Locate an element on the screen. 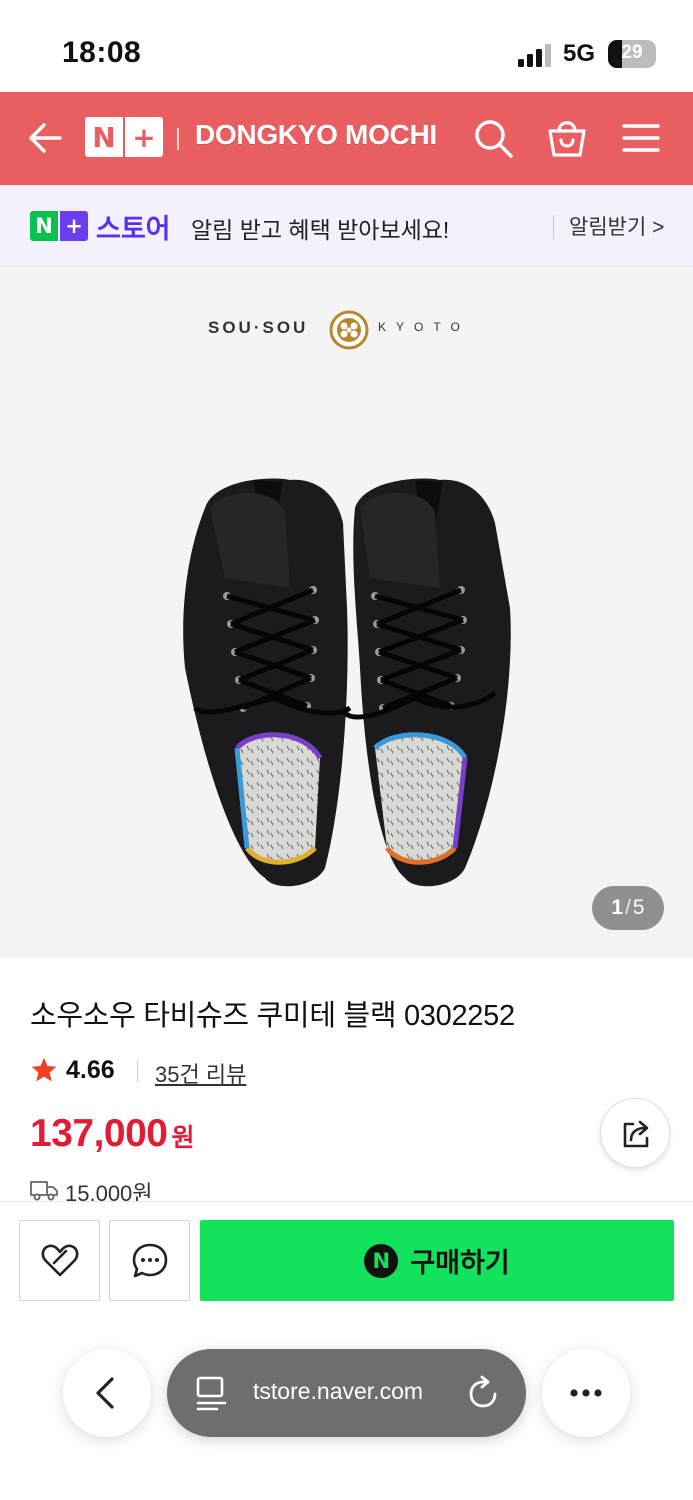 This screenshot has height=1500, width=693. price: 137,000 원 is located at coordinates (112, 1134).